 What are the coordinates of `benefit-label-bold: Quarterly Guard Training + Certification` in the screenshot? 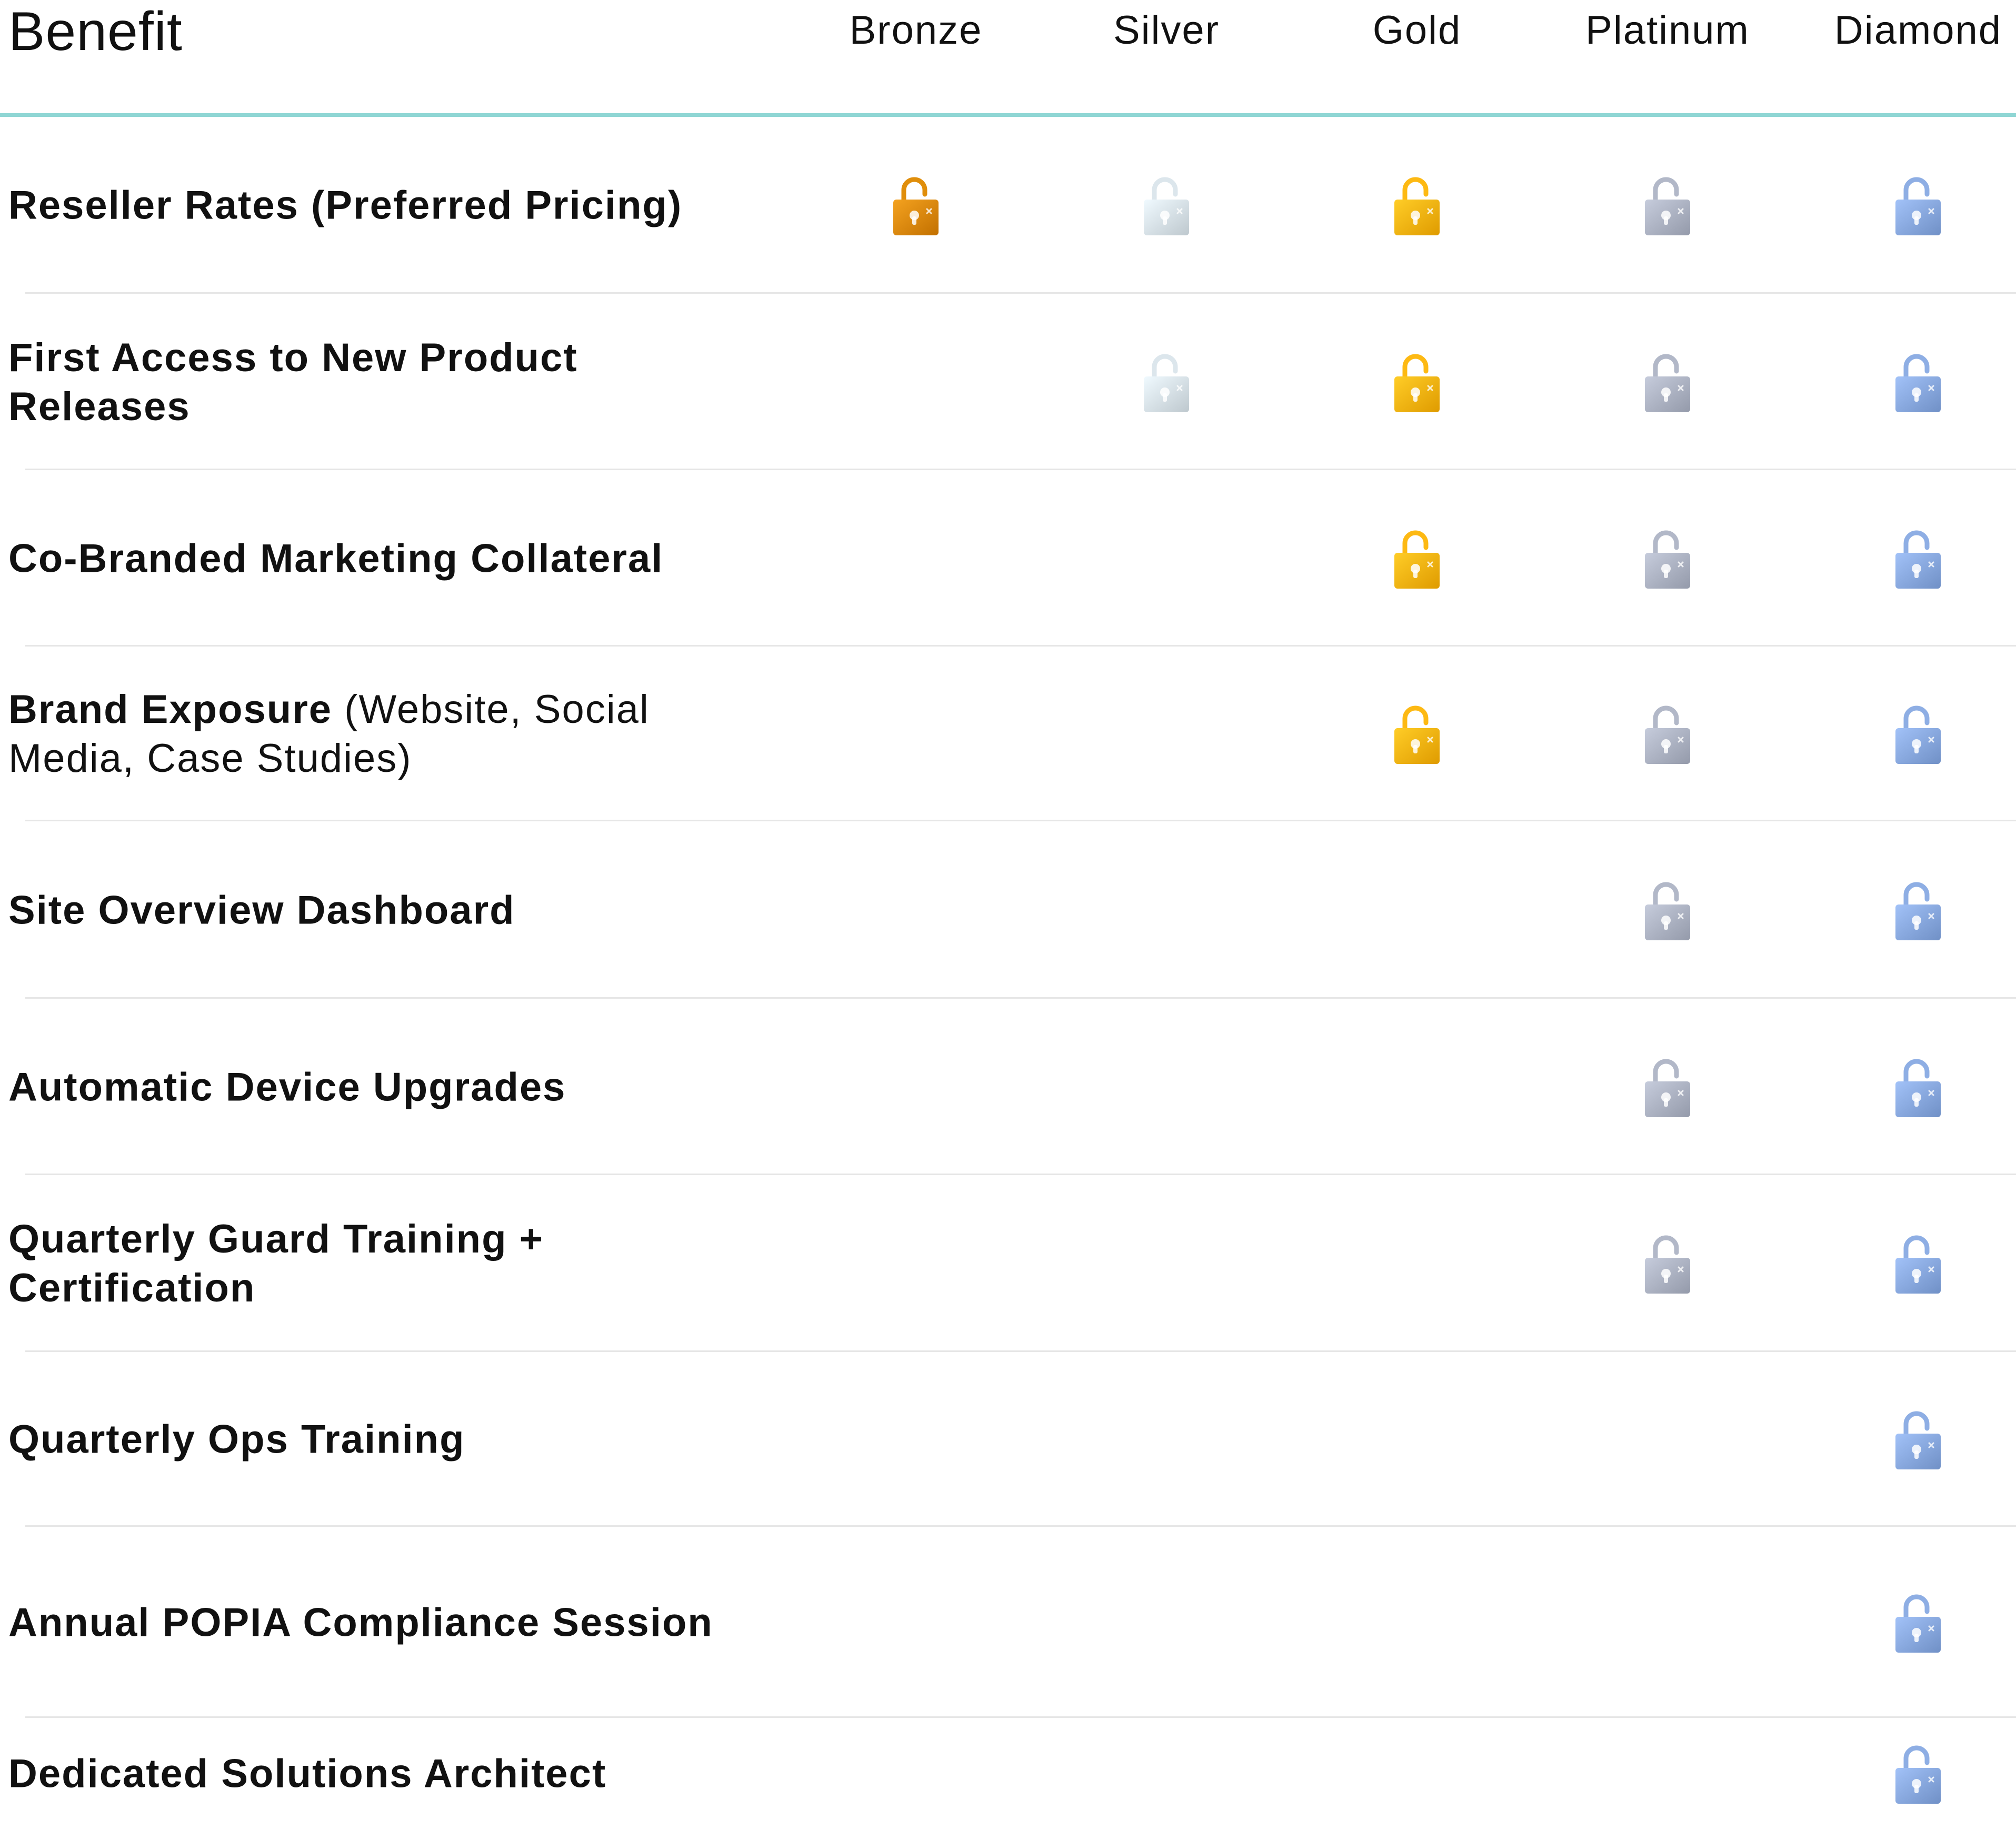 It's located at (276, 1263).